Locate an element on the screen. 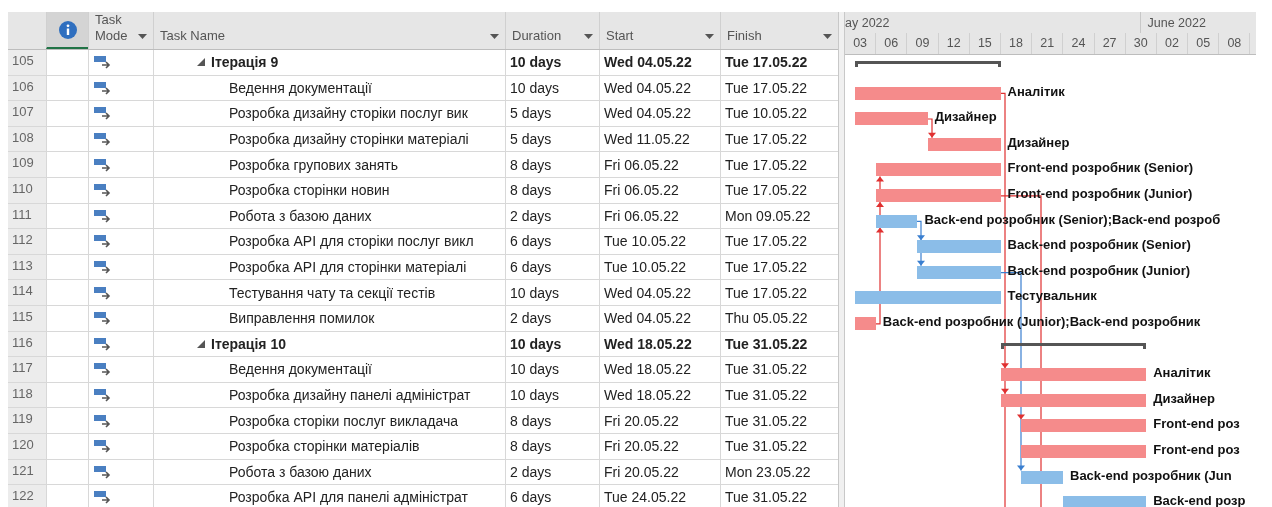 The height and width of the screenshot is (507, 1272). duration-cell: 8 days is located at coordinates (531, 420).